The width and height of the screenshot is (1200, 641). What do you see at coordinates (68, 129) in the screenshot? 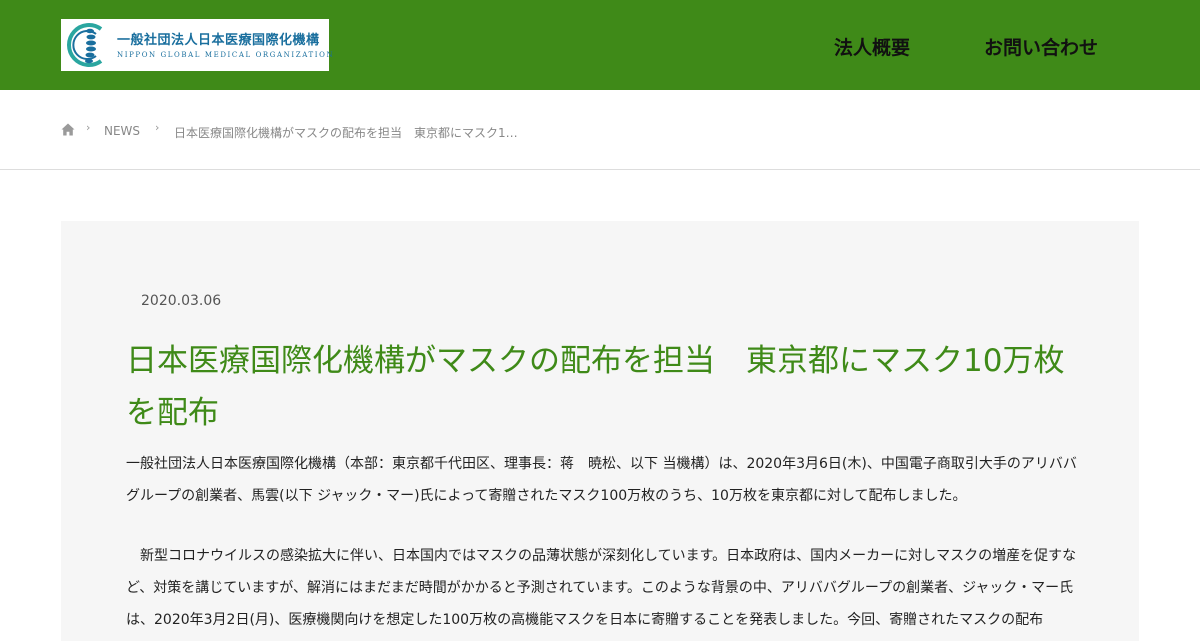
I see `home-icon` at bounding box center [68, 129].